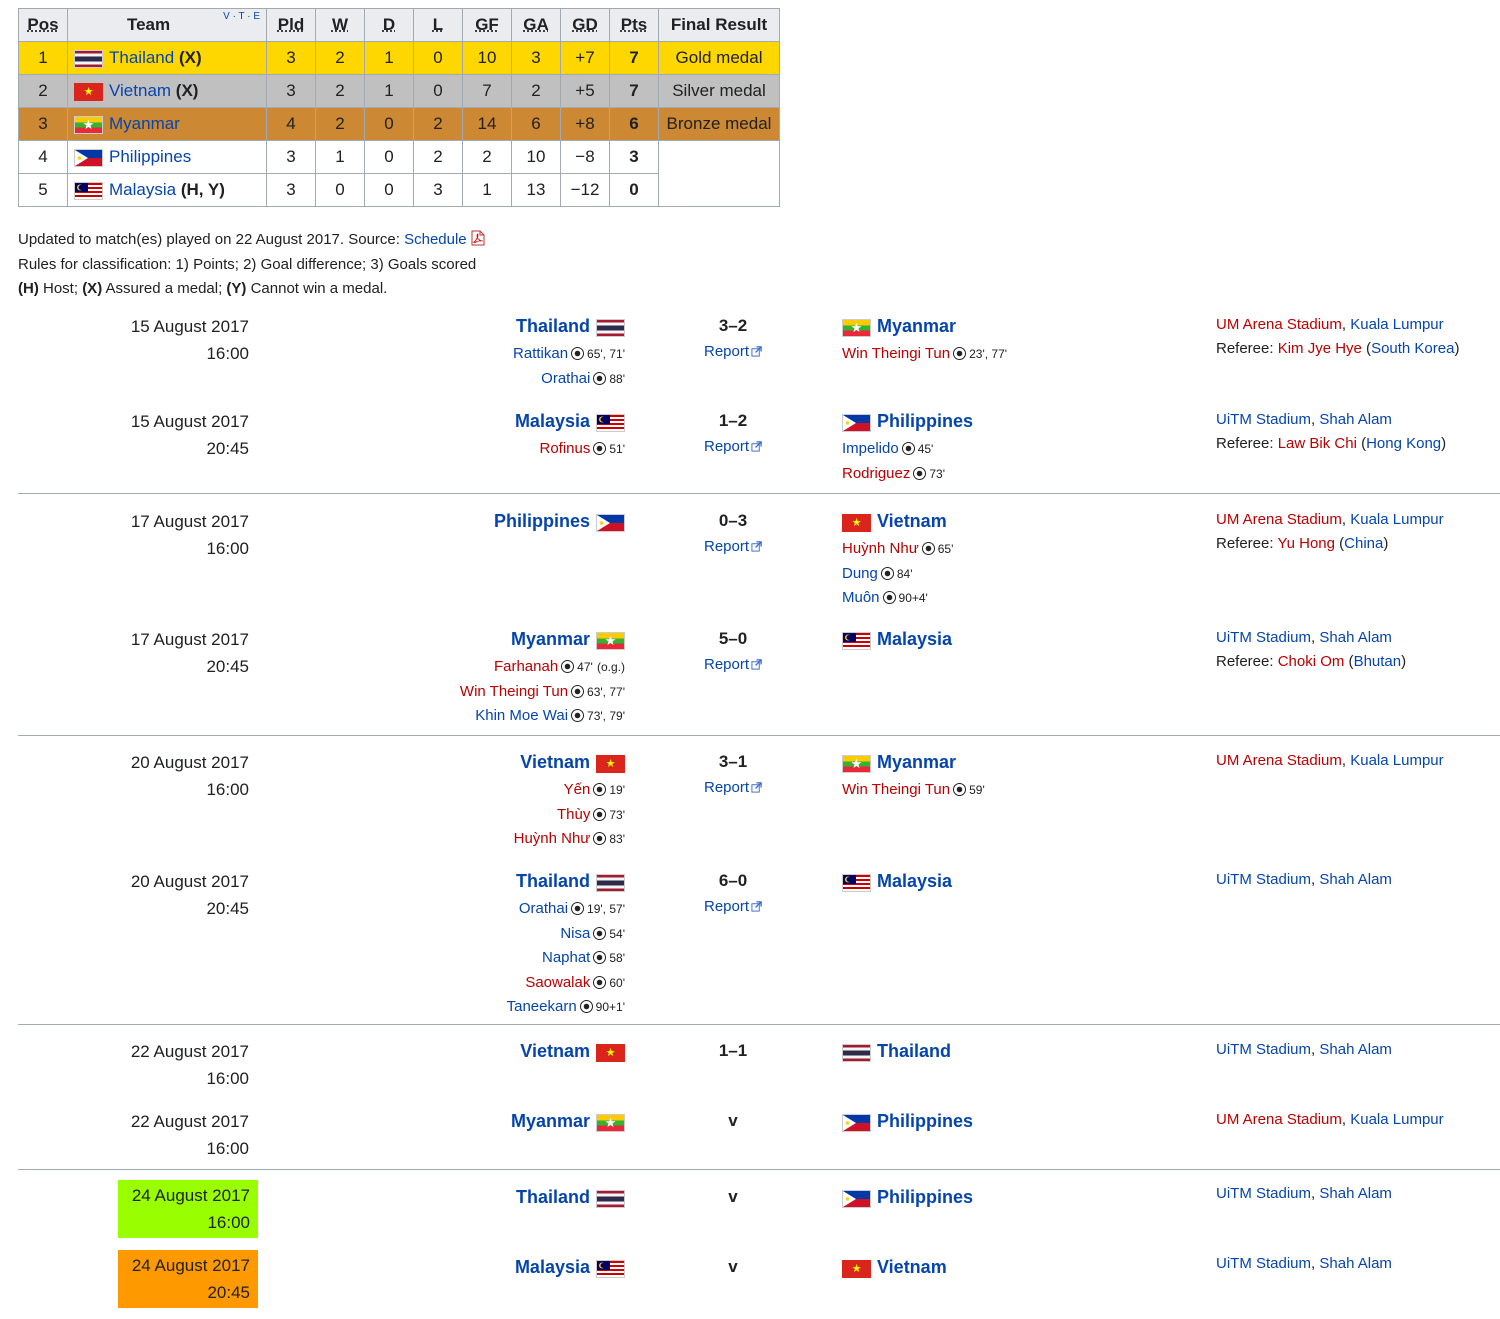  I want to click on scorer-link: Thùy, so click(573, 814).